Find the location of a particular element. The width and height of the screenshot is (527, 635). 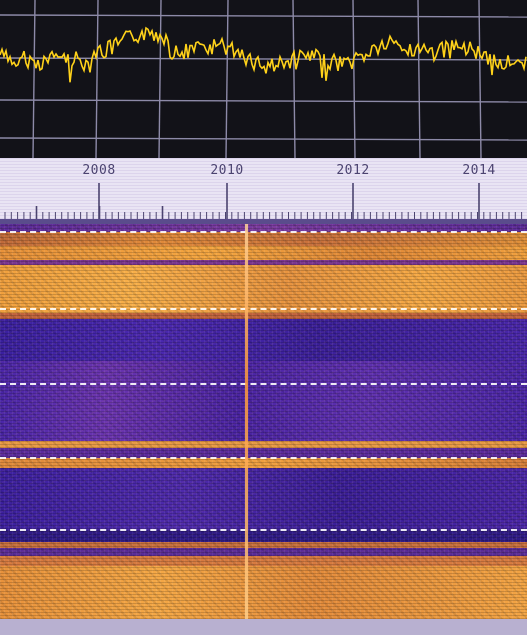

time-axis: 2008 2010 2012 2014 is located at coordinates (263, 191).